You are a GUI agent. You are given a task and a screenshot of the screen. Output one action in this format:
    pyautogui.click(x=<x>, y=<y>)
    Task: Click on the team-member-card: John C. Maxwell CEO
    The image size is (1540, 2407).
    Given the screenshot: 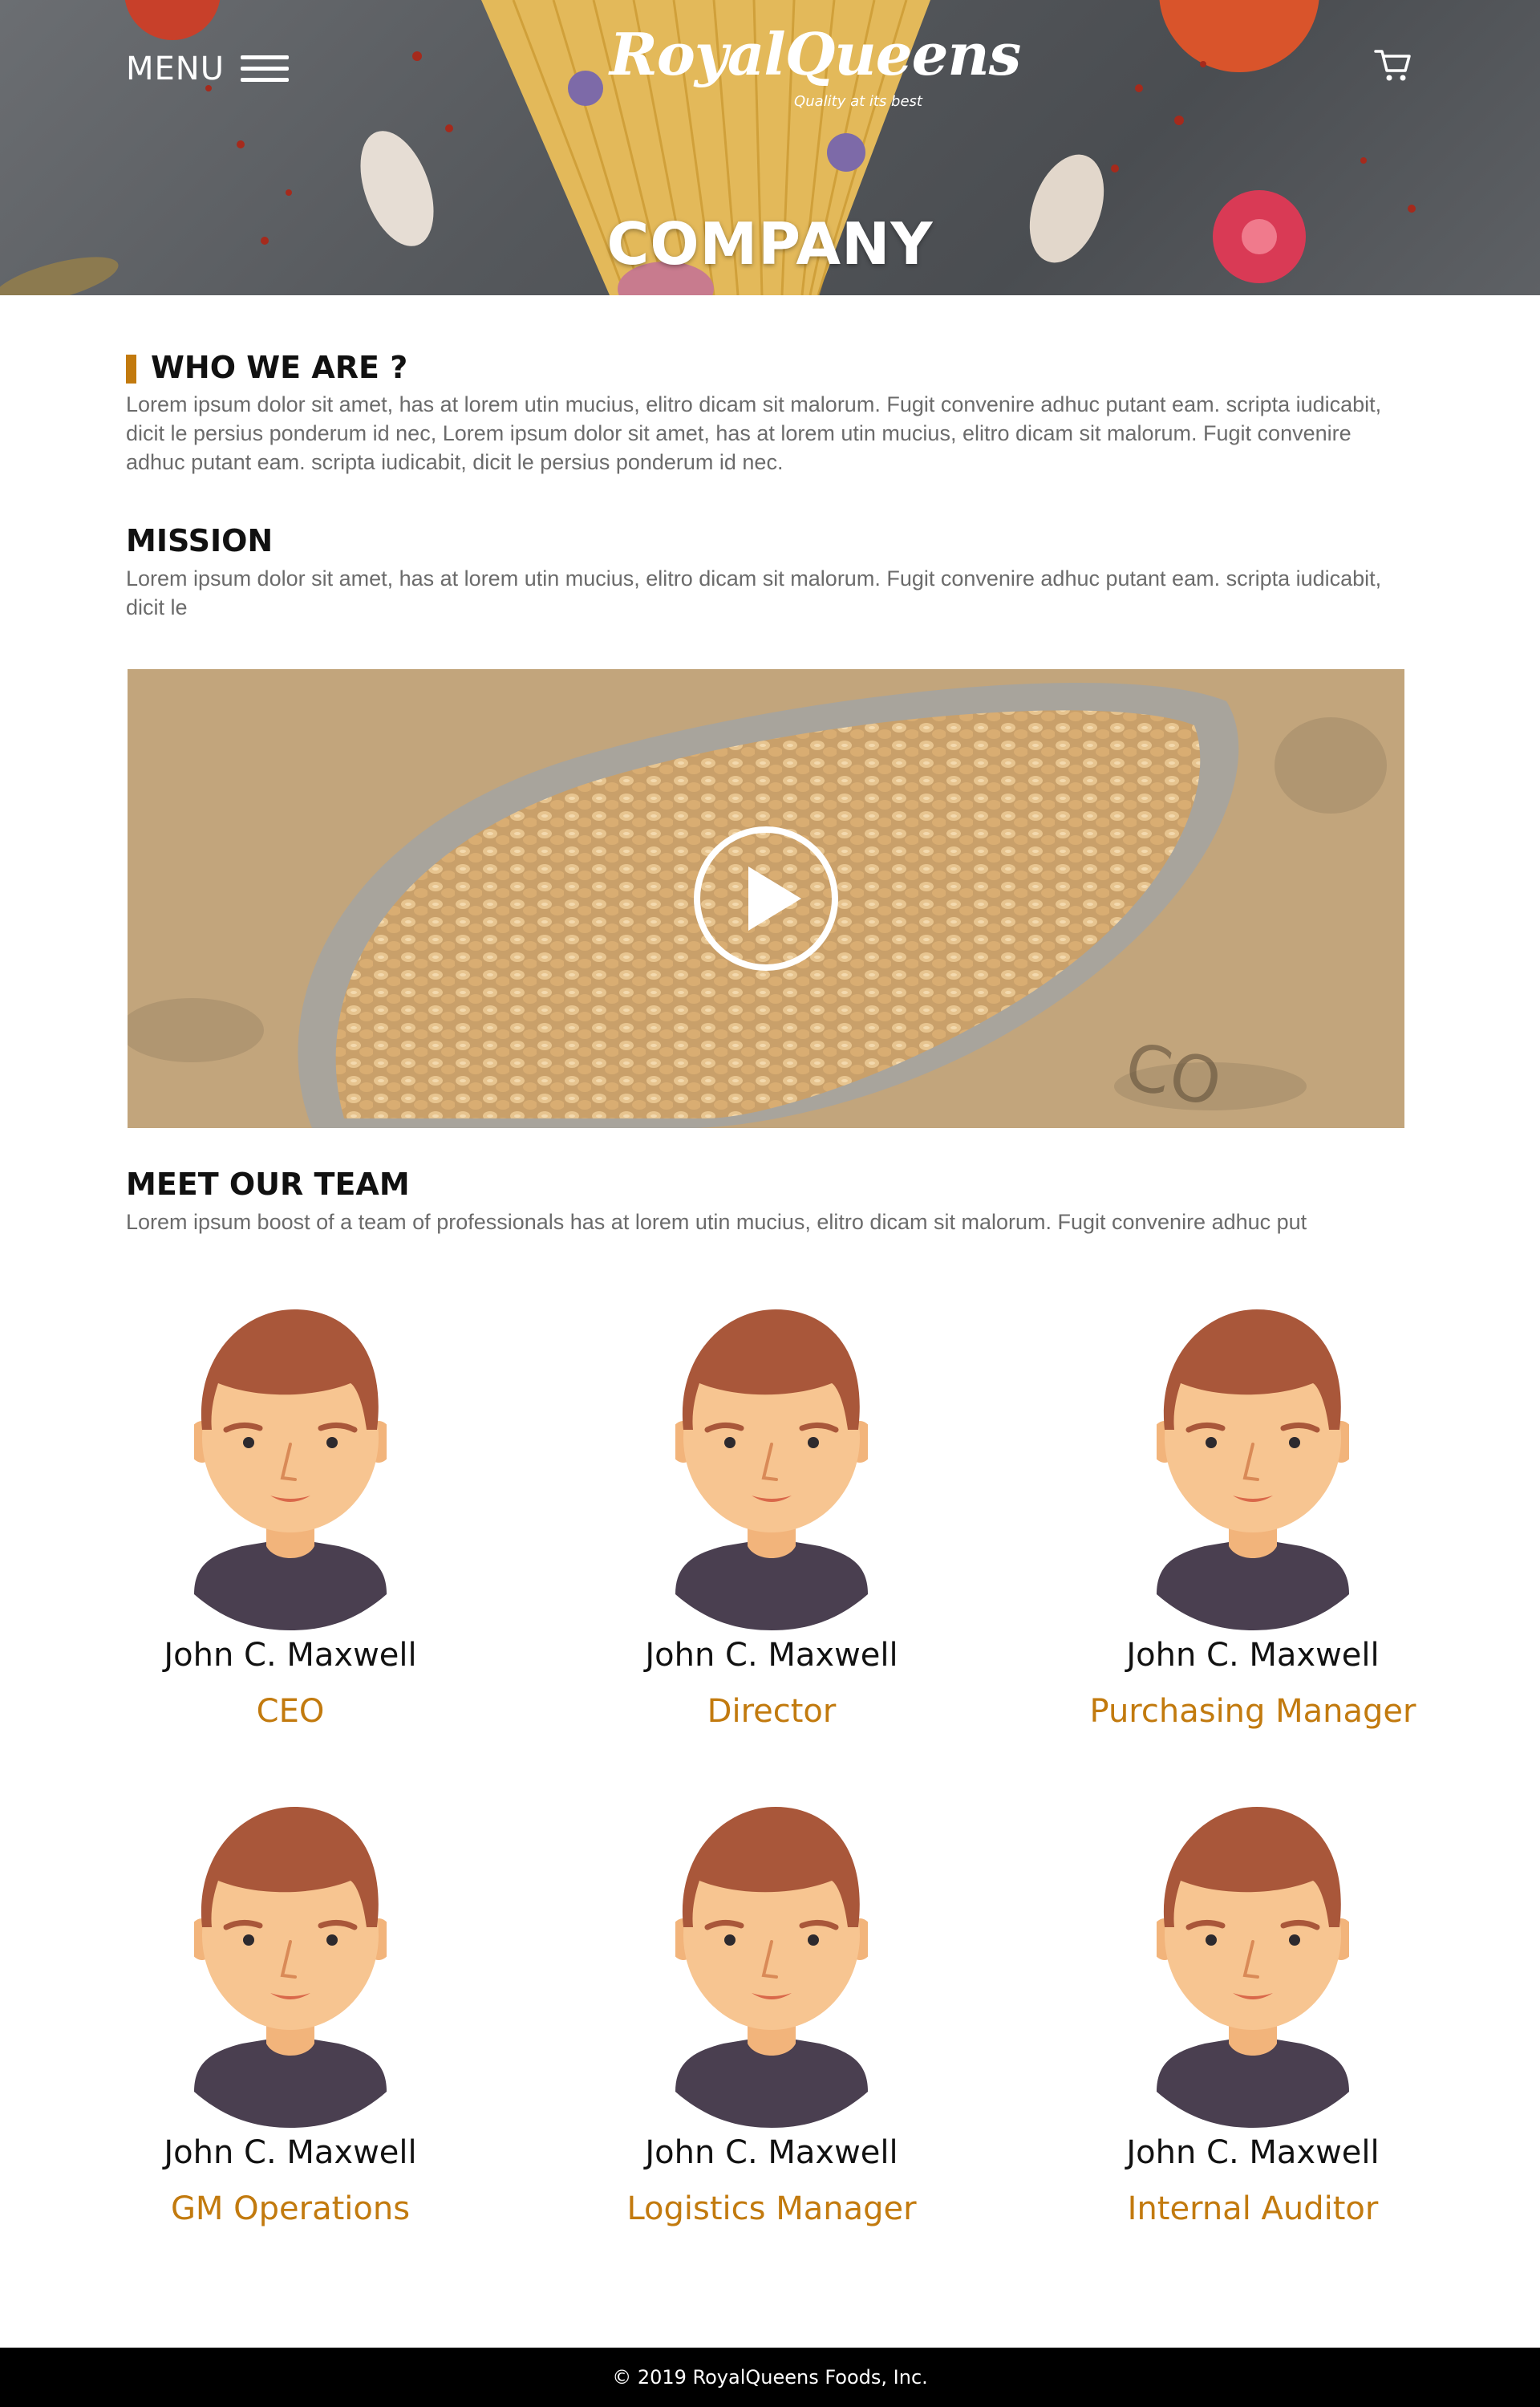 What is the action you would take?
    pyautogui.click(x=290, y=1519)
    